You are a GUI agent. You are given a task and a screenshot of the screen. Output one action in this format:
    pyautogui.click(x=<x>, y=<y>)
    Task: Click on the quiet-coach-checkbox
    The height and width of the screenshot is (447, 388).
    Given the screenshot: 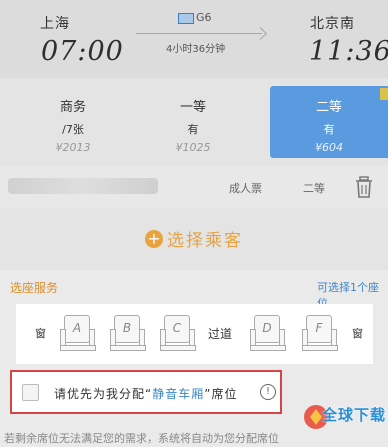 What is the action you would take?
    pyautogui.click(x=30, y=392)
    